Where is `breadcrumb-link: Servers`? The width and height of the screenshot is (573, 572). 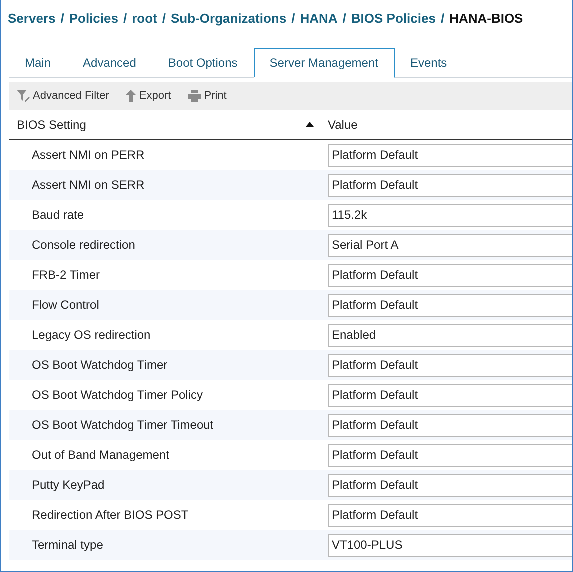 breadcrumb-link: Servers is located at coordinates (32, 18).